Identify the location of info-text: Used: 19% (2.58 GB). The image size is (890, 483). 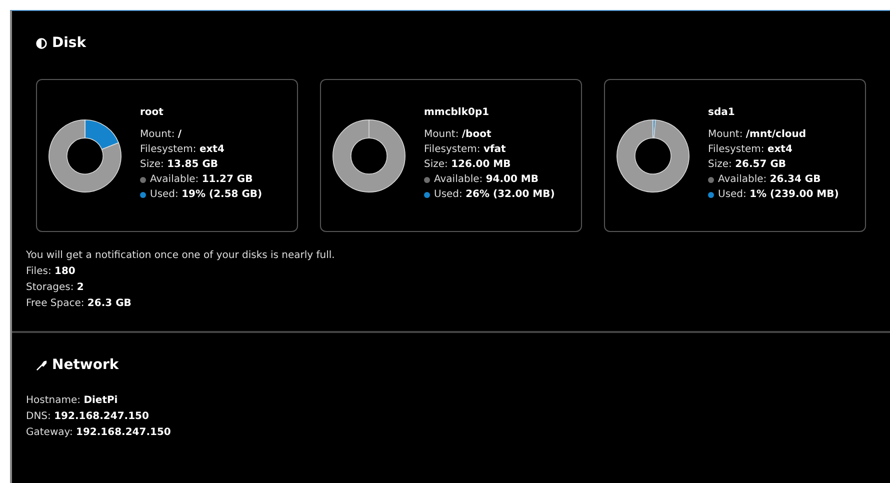
(206, 194).